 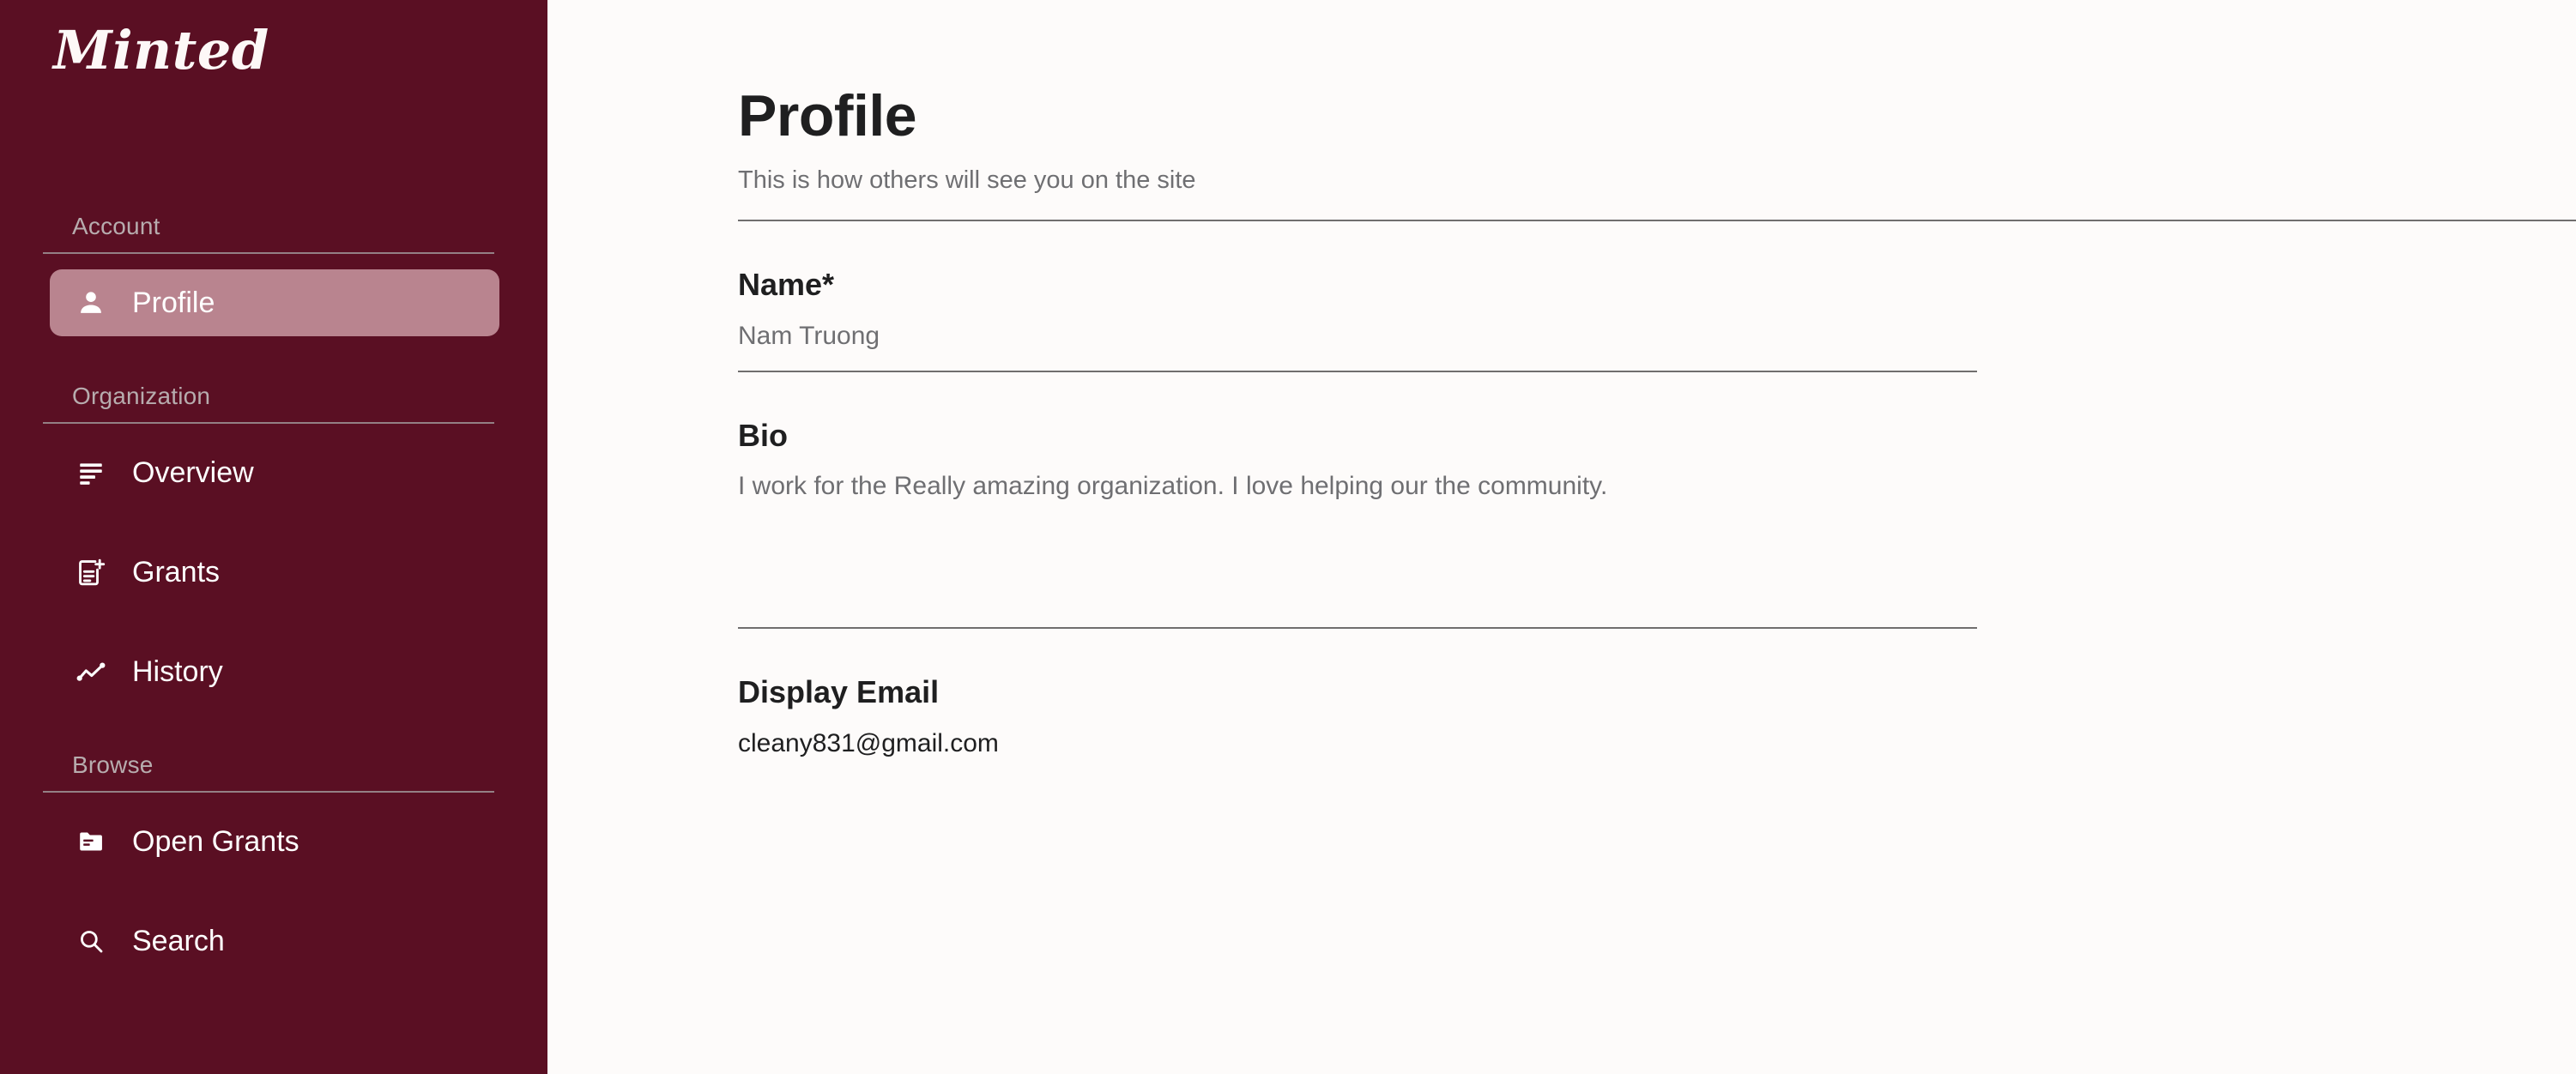 I want to click on bio-label: Bio, so click(x=763, y=435).